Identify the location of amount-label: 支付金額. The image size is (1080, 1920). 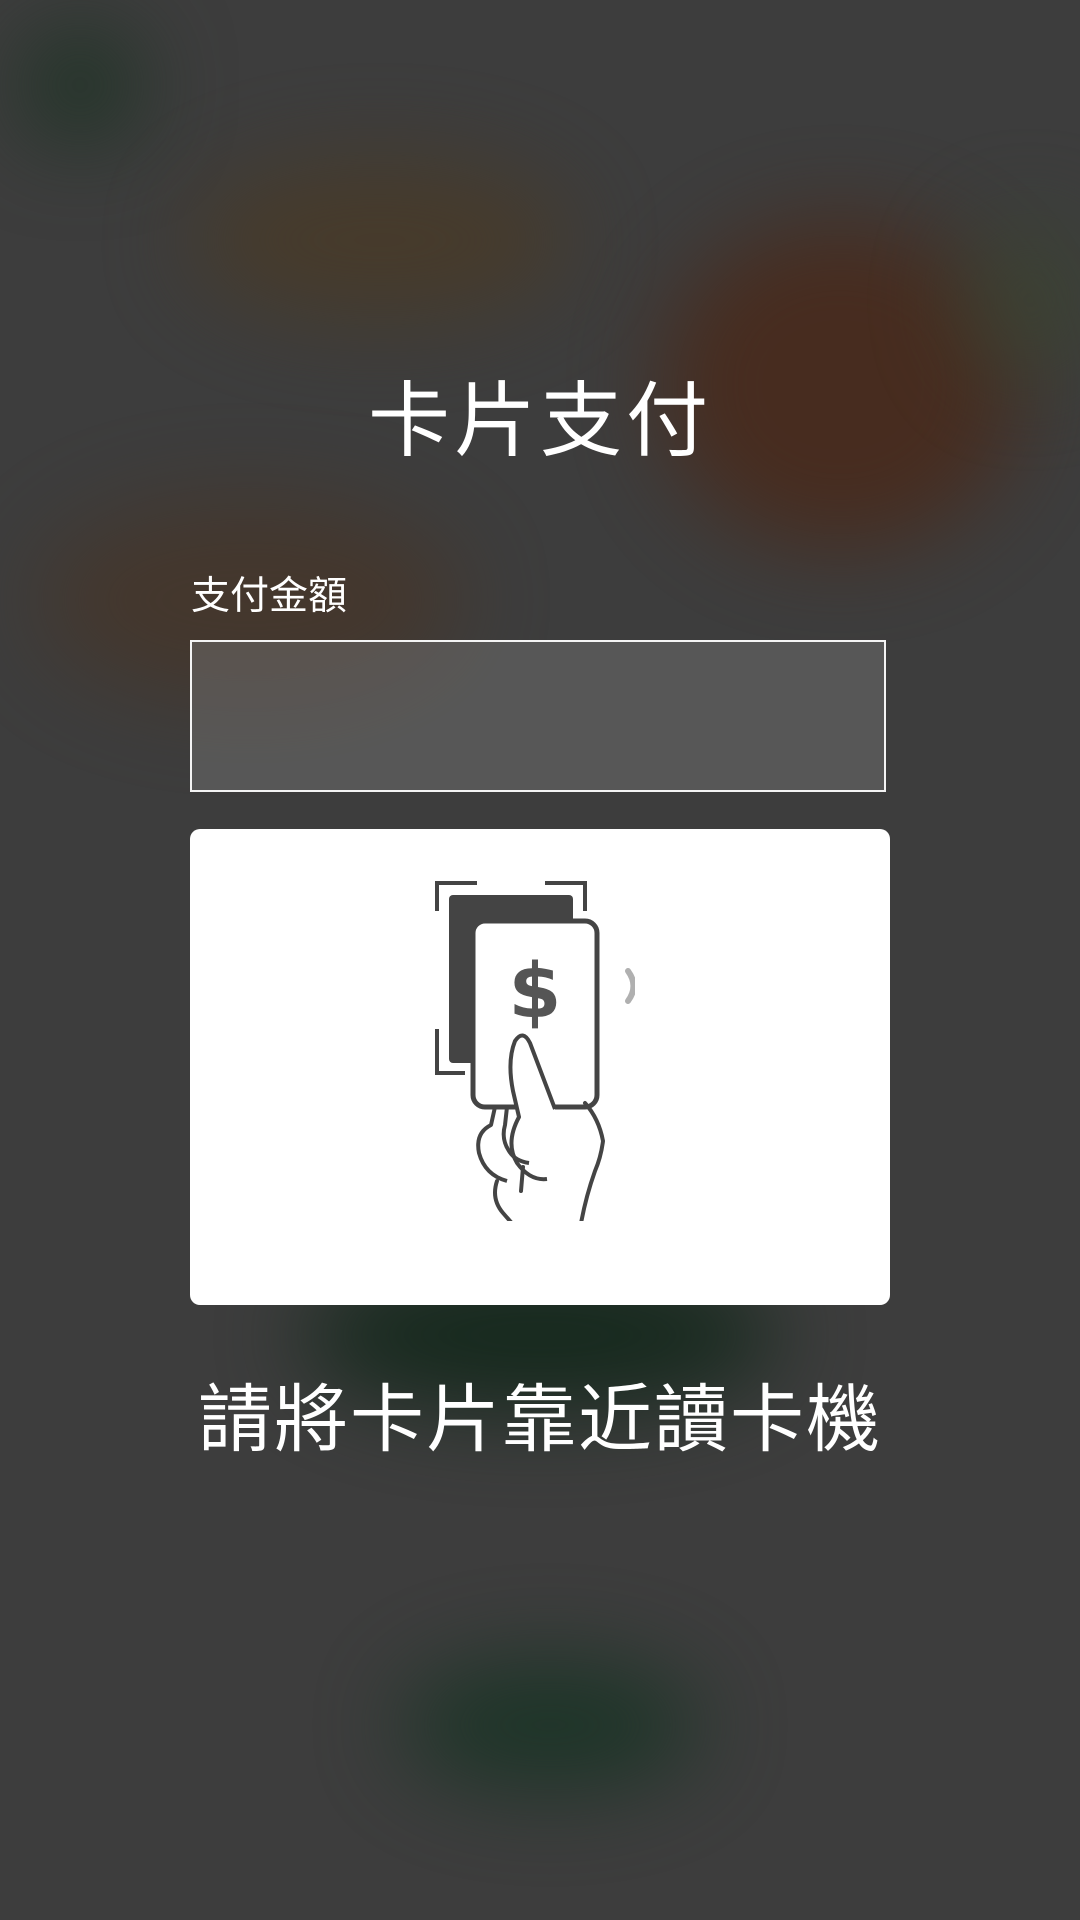
(269, 596).